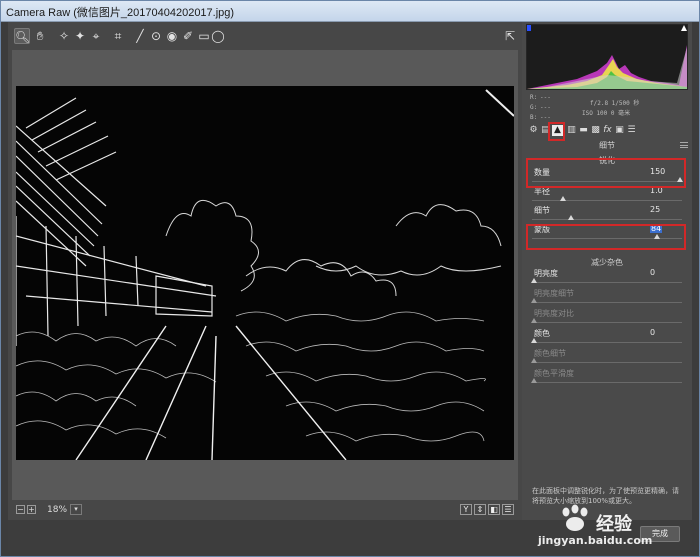  Describe the element at coordinates (554, 293) in the screenshot. I see `noise-slider-label: 明亮度细节` at that location.